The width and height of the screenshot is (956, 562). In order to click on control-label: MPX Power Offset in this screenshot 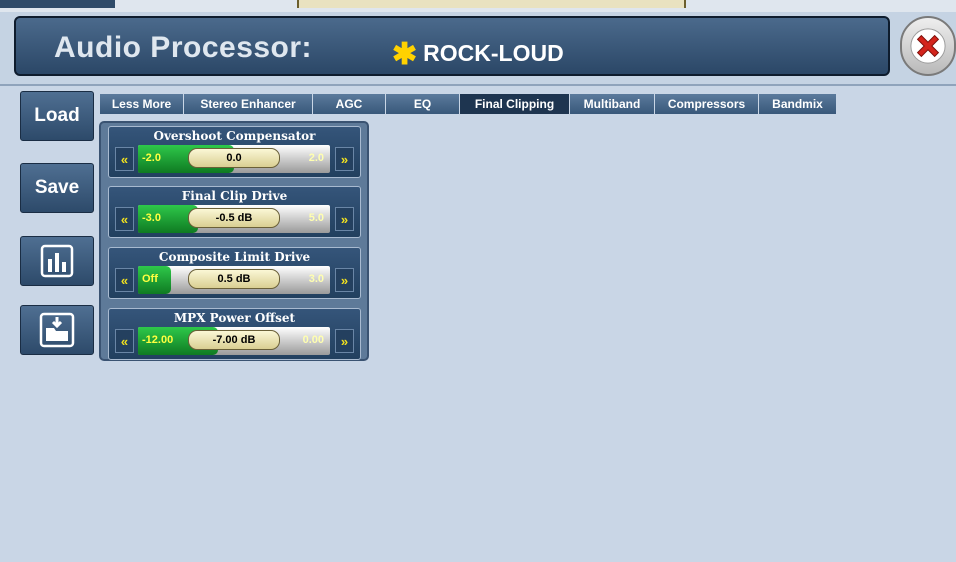, I will do `click(234, 318)`.